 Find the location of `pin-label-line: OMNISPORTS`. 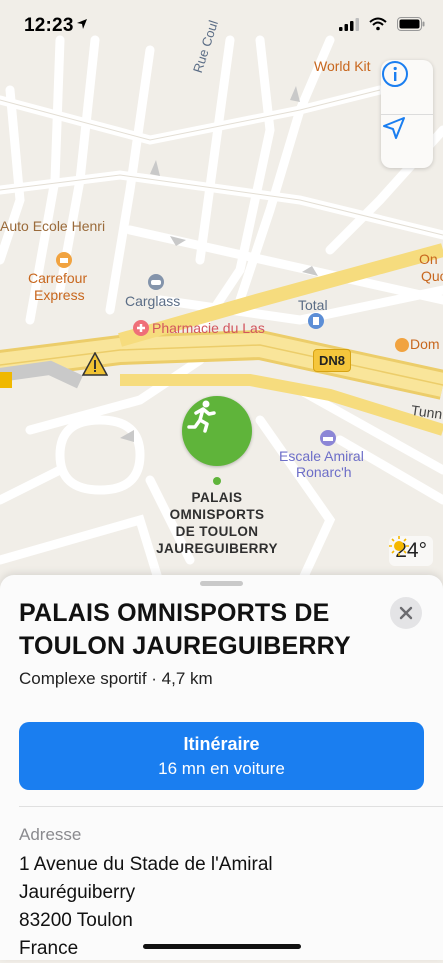

pin-label-line: OMNISPORTS is located at coordinates (217, 514).